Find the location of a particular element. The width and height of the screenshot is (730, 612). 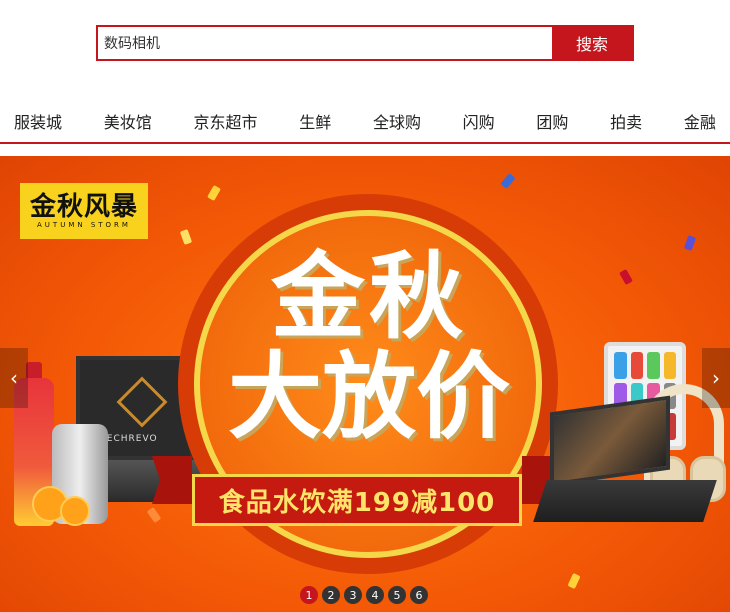

nav-item-supermarket: 京东超市 is located at coordinates (225, 121).